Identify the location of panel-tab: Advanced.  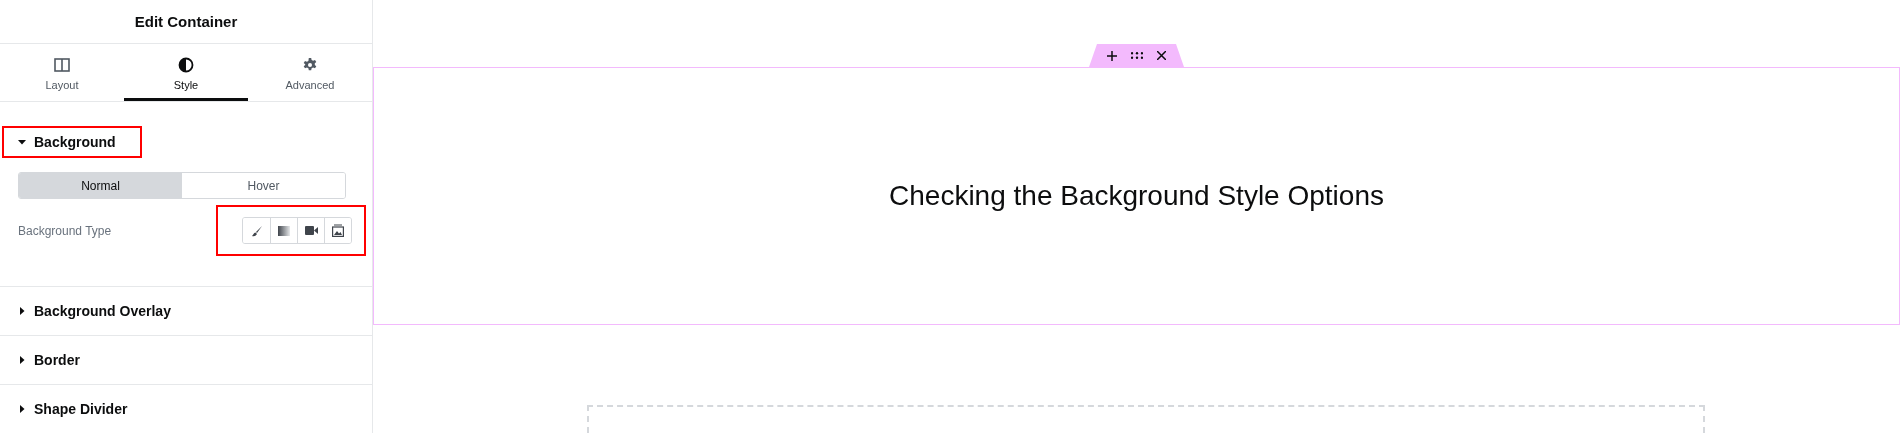
(310, 72).